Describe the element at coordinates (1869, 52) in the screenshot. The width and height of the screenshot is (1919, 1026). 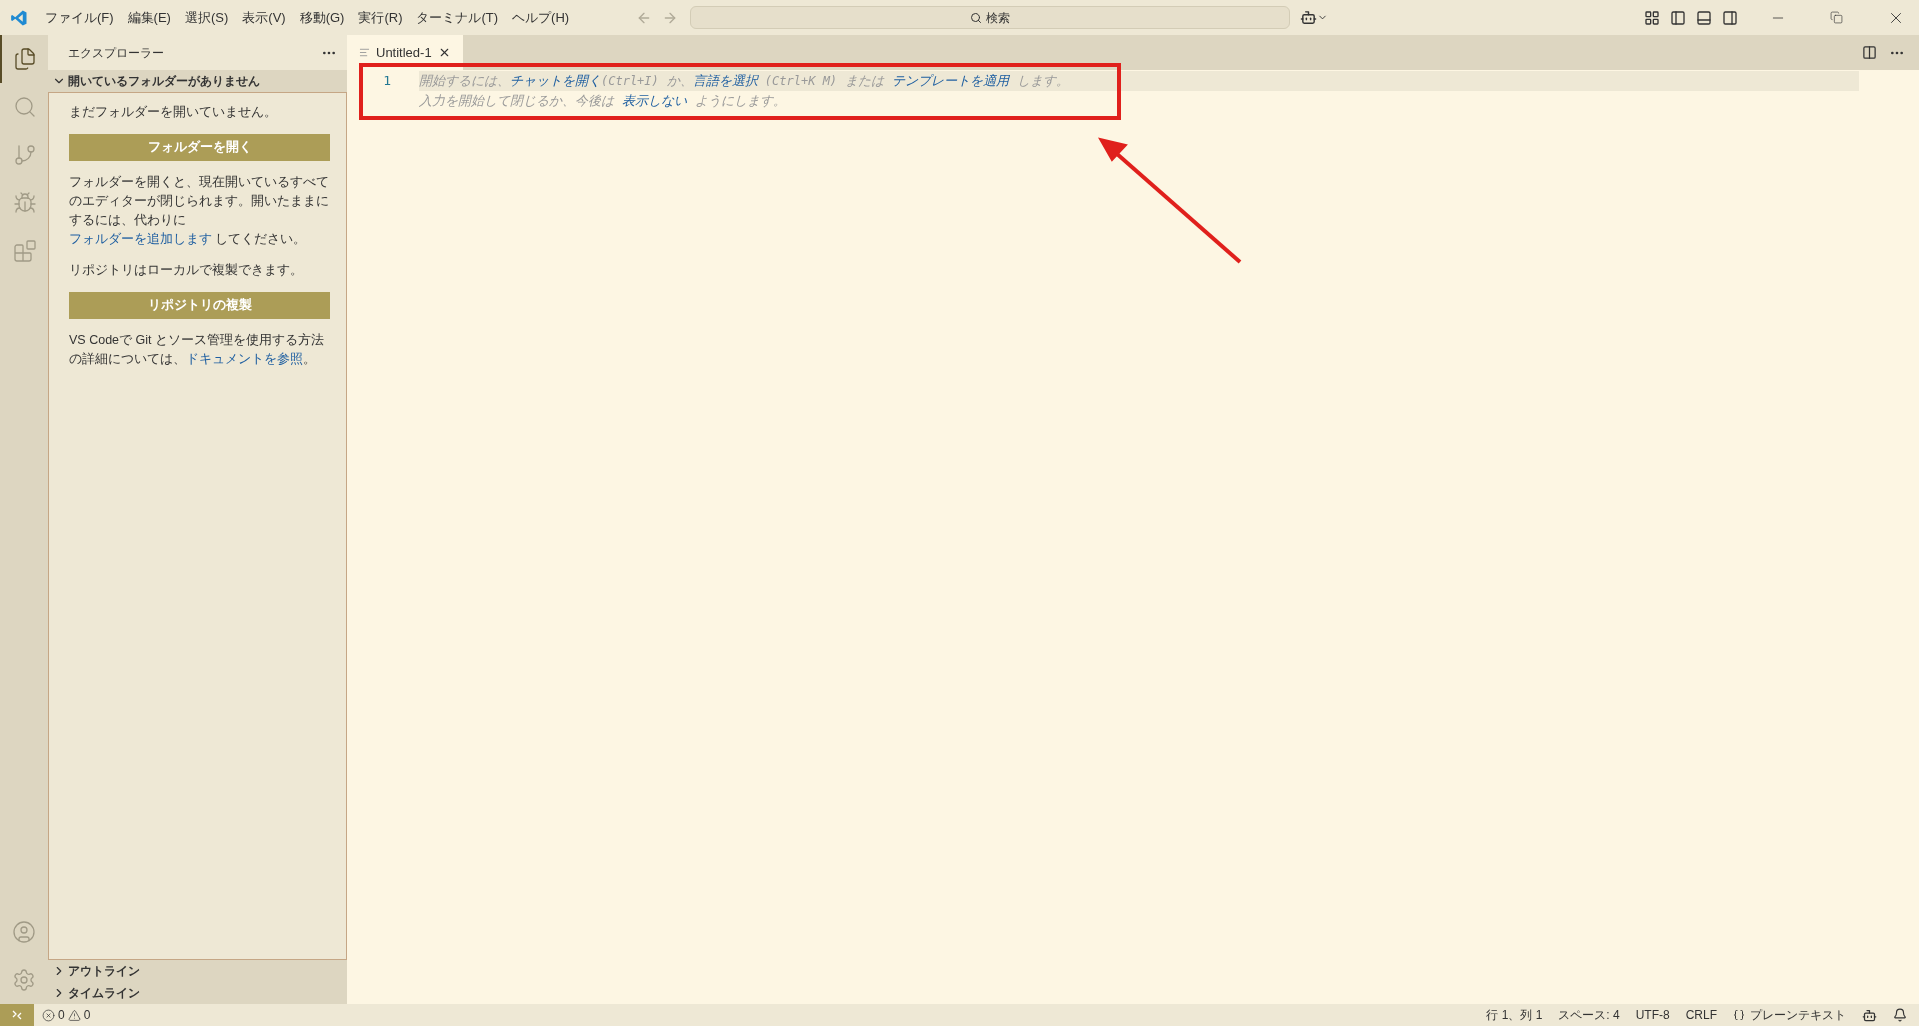
I see `split-editor-icon` at that location.